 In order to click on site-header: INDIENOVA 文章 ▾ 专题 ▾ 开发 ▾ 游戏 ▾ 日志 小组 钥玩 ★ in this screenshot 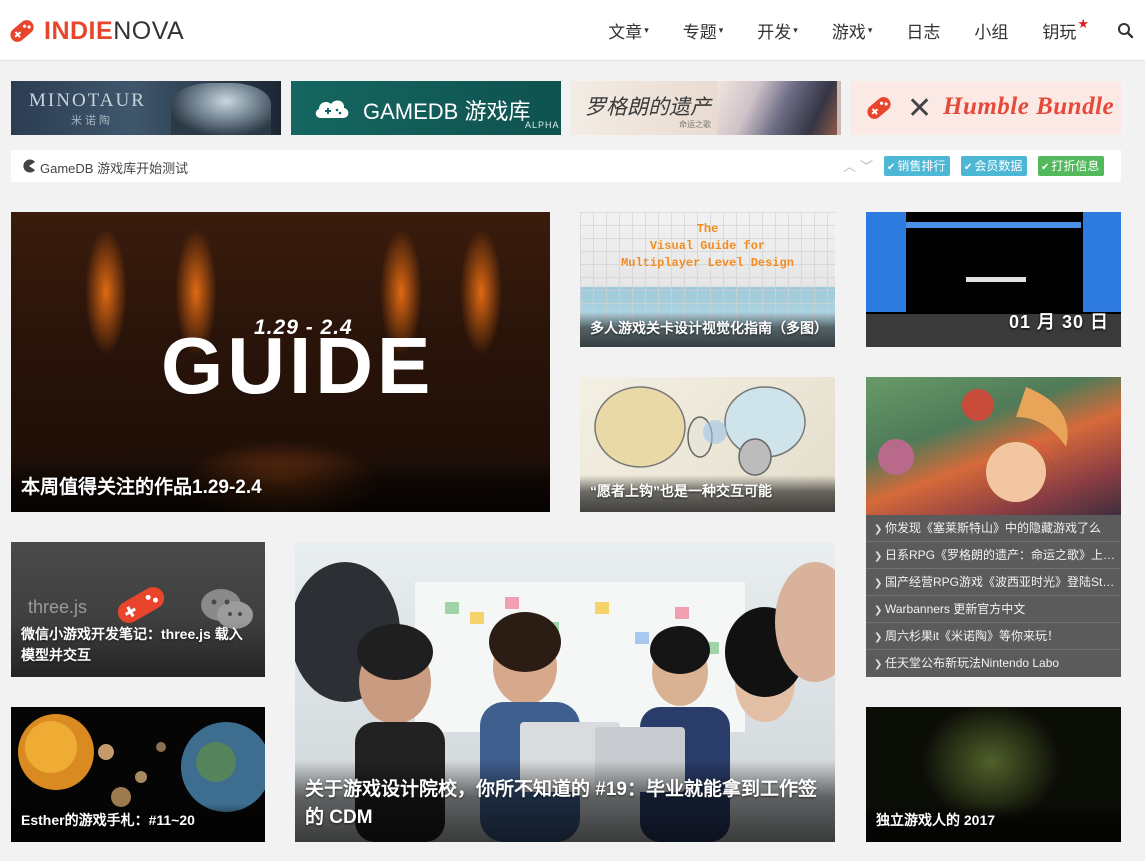, I will do `click(572, 30)`.